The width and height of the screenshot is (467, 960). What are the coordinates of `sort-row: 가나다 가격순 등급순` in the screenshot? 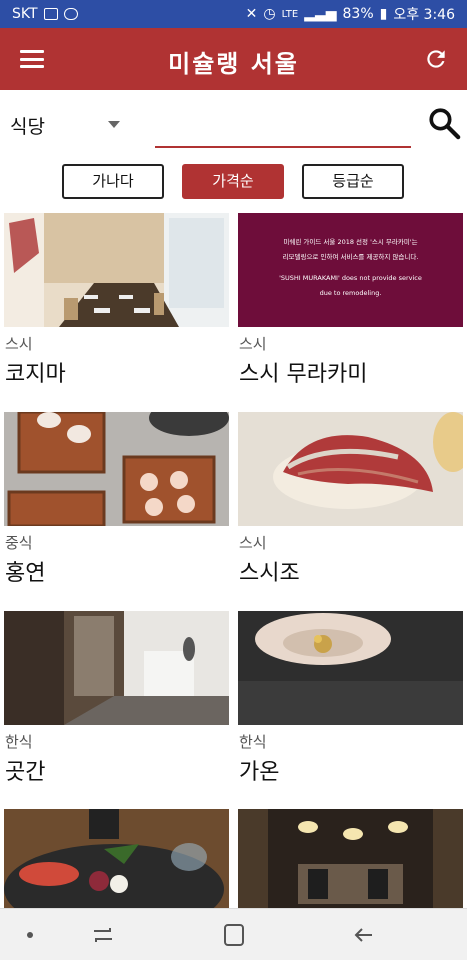 It's located at (233, 183).